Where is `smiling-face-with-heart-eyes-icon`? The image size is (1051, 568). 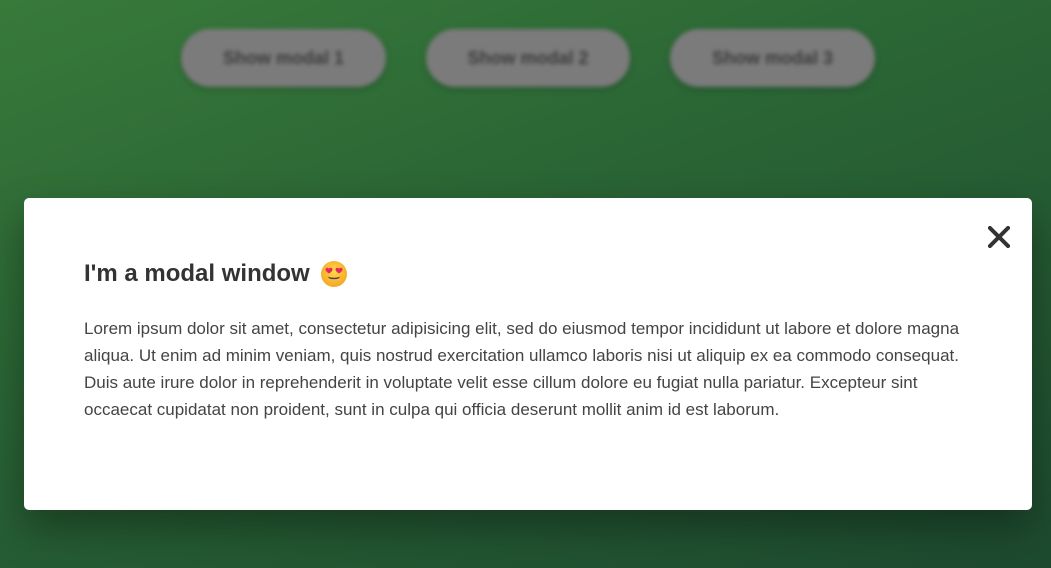 smiling-face-with-heart-eyes-icon is located at coordinates (333, 274).